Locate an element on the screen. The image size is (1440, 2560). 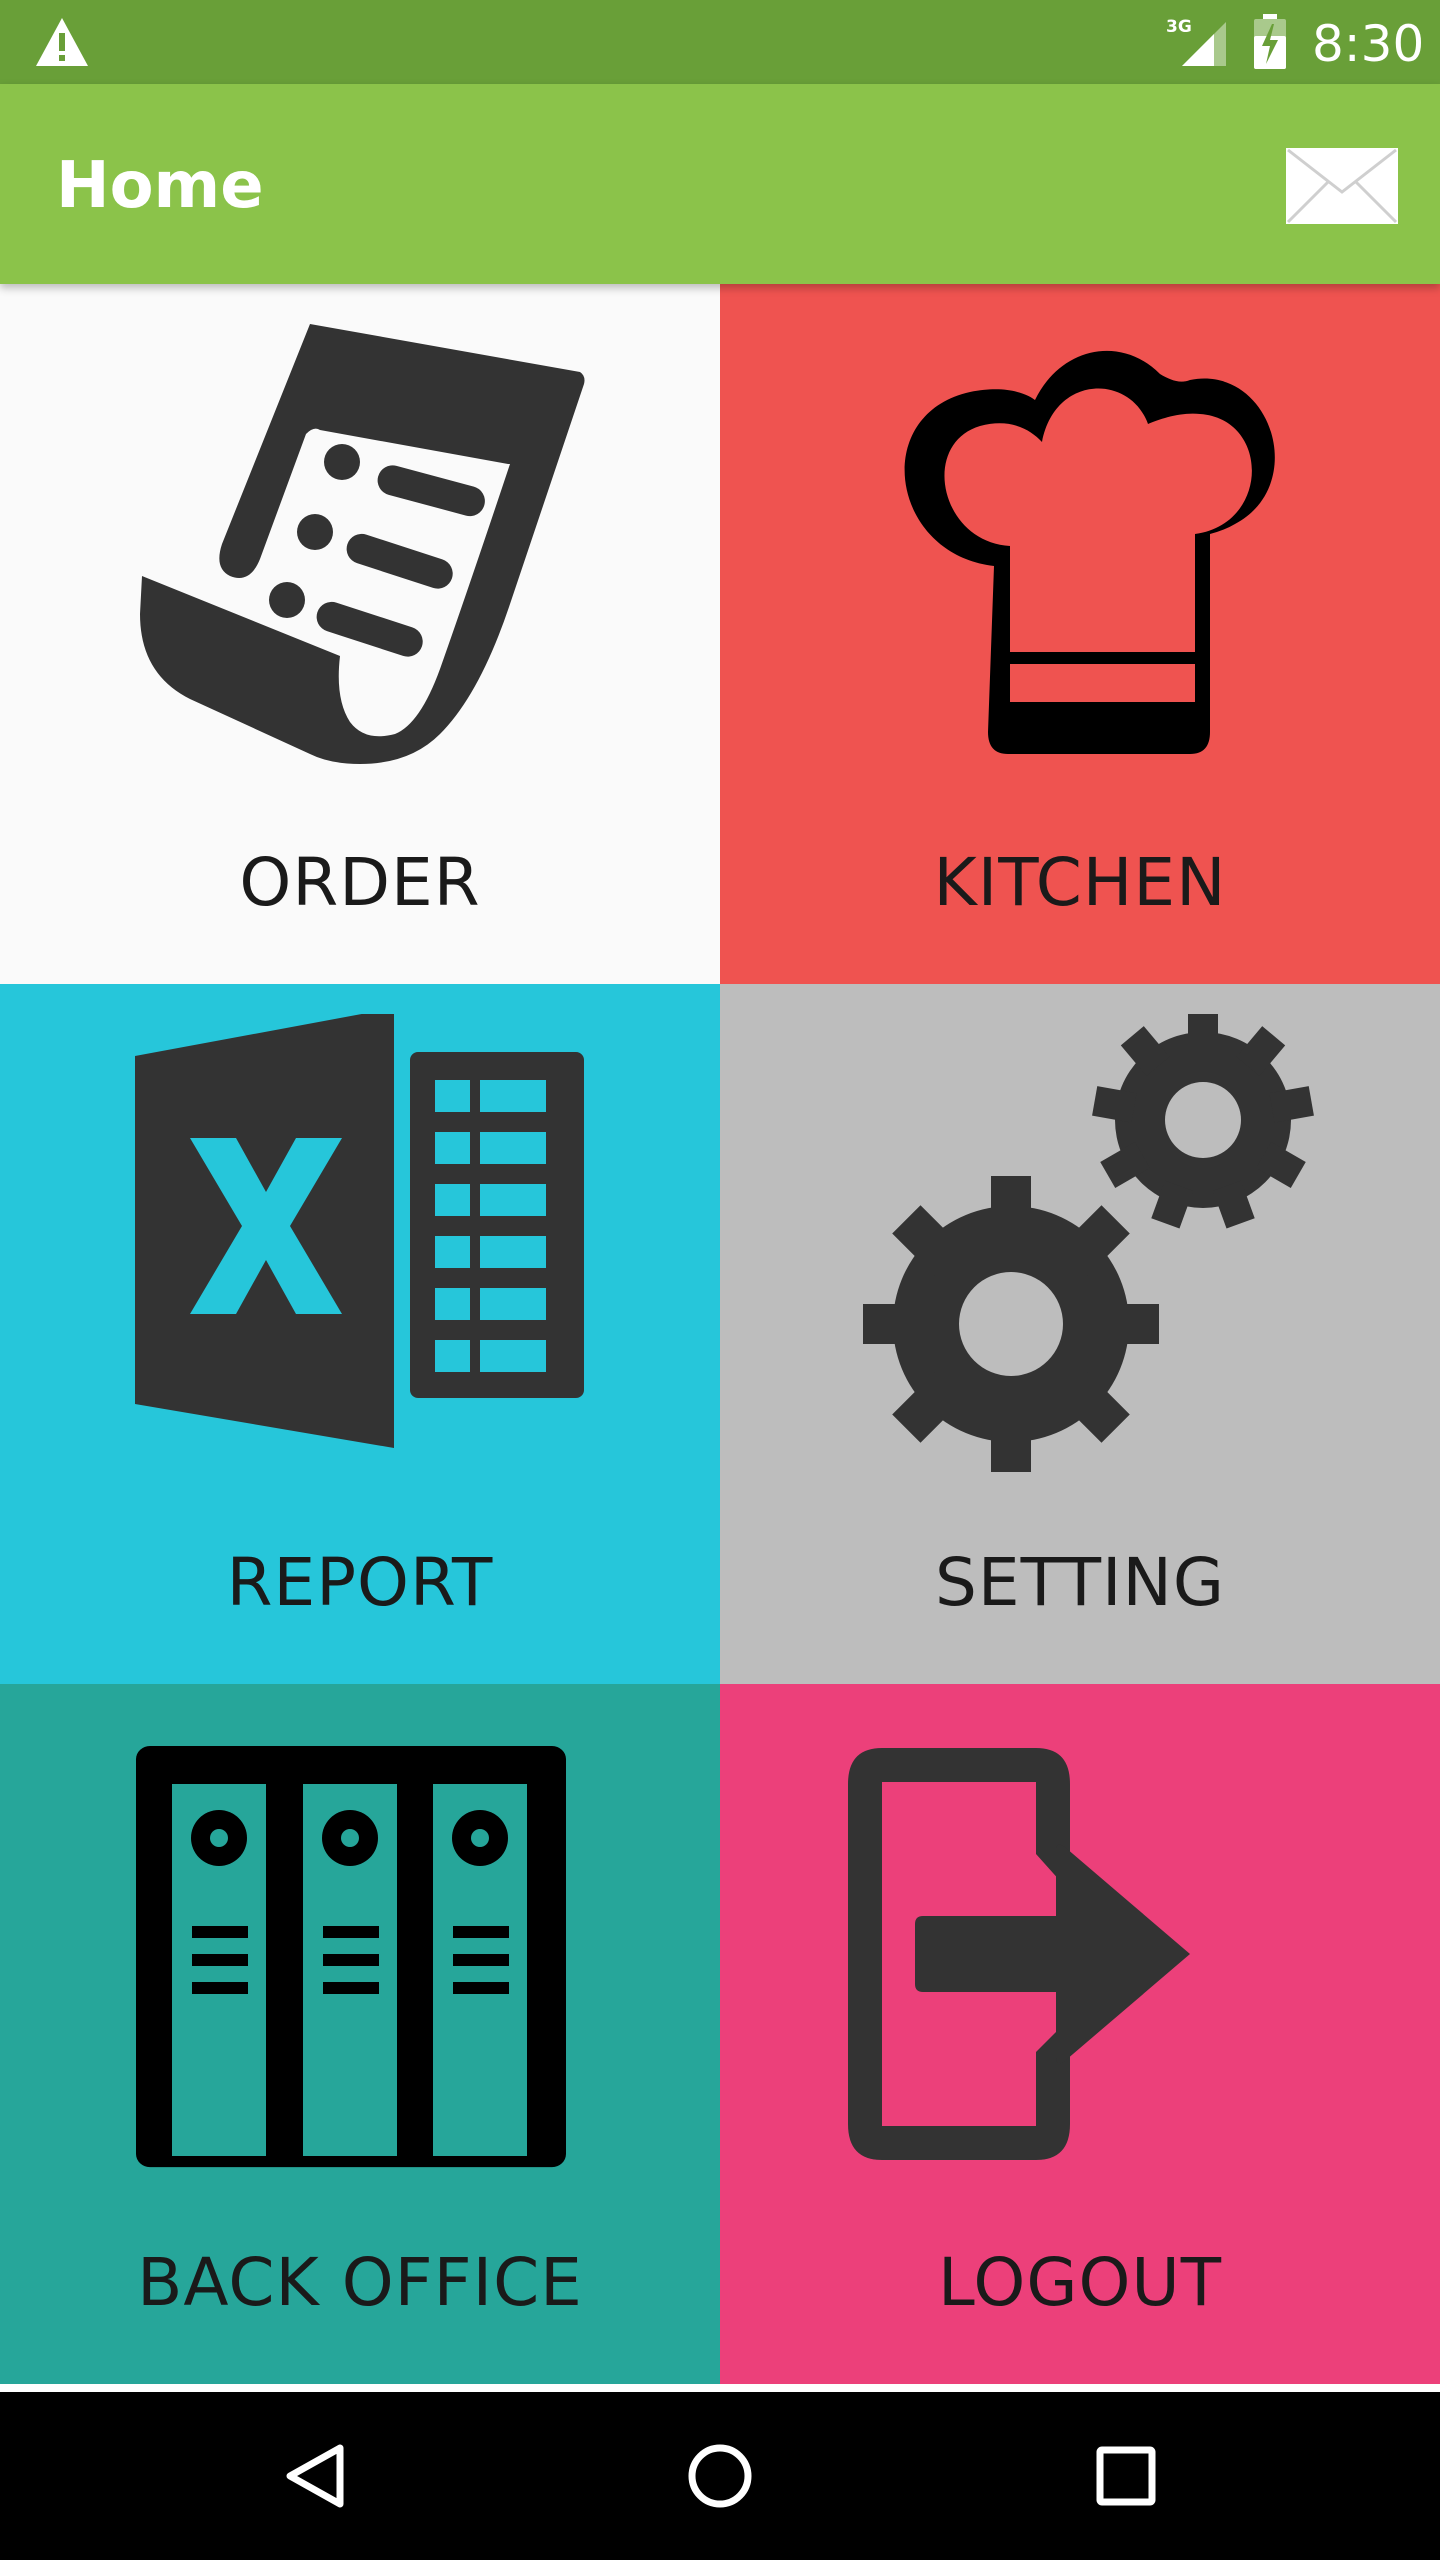
tile-kitchen: KITCHEN is located at coordinates (1080, 634).